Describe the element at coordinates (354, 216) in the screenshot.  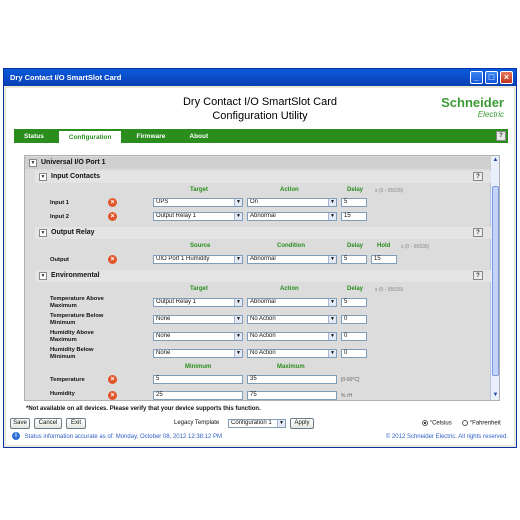
I see `input-2-delay-field: 15` at that location.